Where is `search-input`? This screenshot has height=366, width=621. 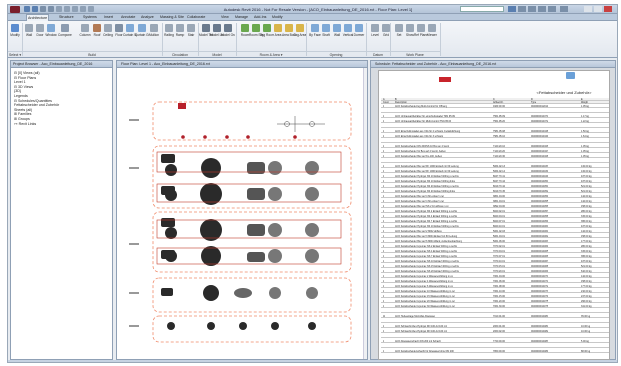
search-input is located at coordinates (482, 9).